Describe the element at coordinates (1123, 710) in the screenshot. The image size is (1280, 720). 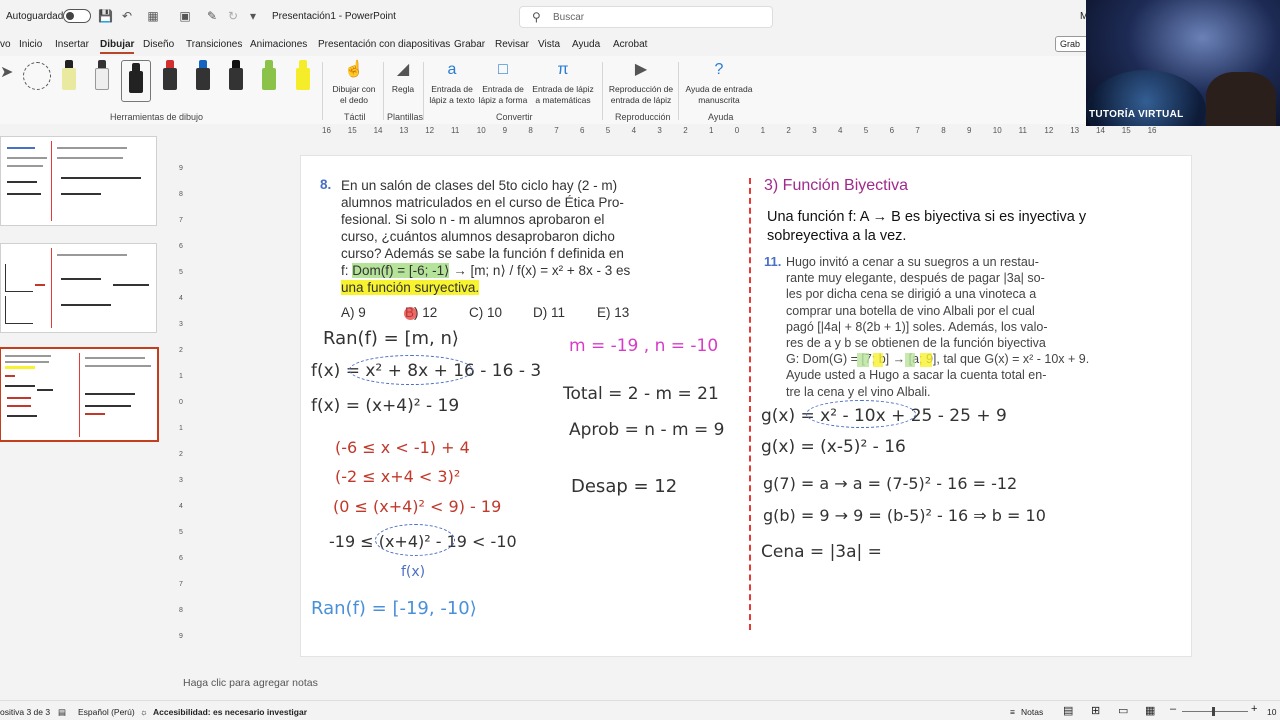
I see `reading-view-icon: ▭` at that location.